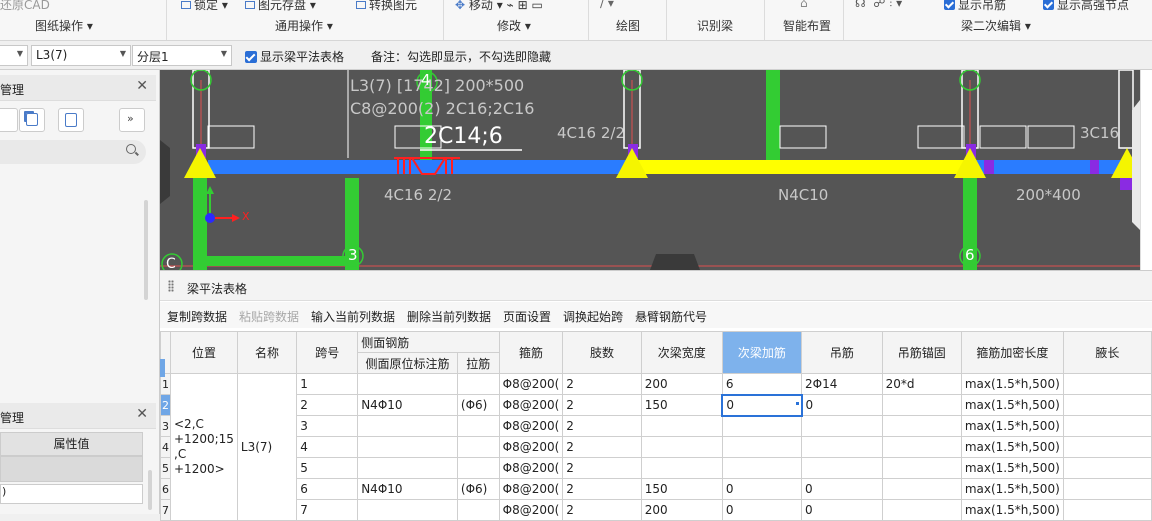 The height and width of the screenshot is (521, 1152). What do you see at coordinates (1086, 6) in the screenshot?
I see `show-high-strength-checkbox: 显示高强节点` at bounding box center [1086, 6].